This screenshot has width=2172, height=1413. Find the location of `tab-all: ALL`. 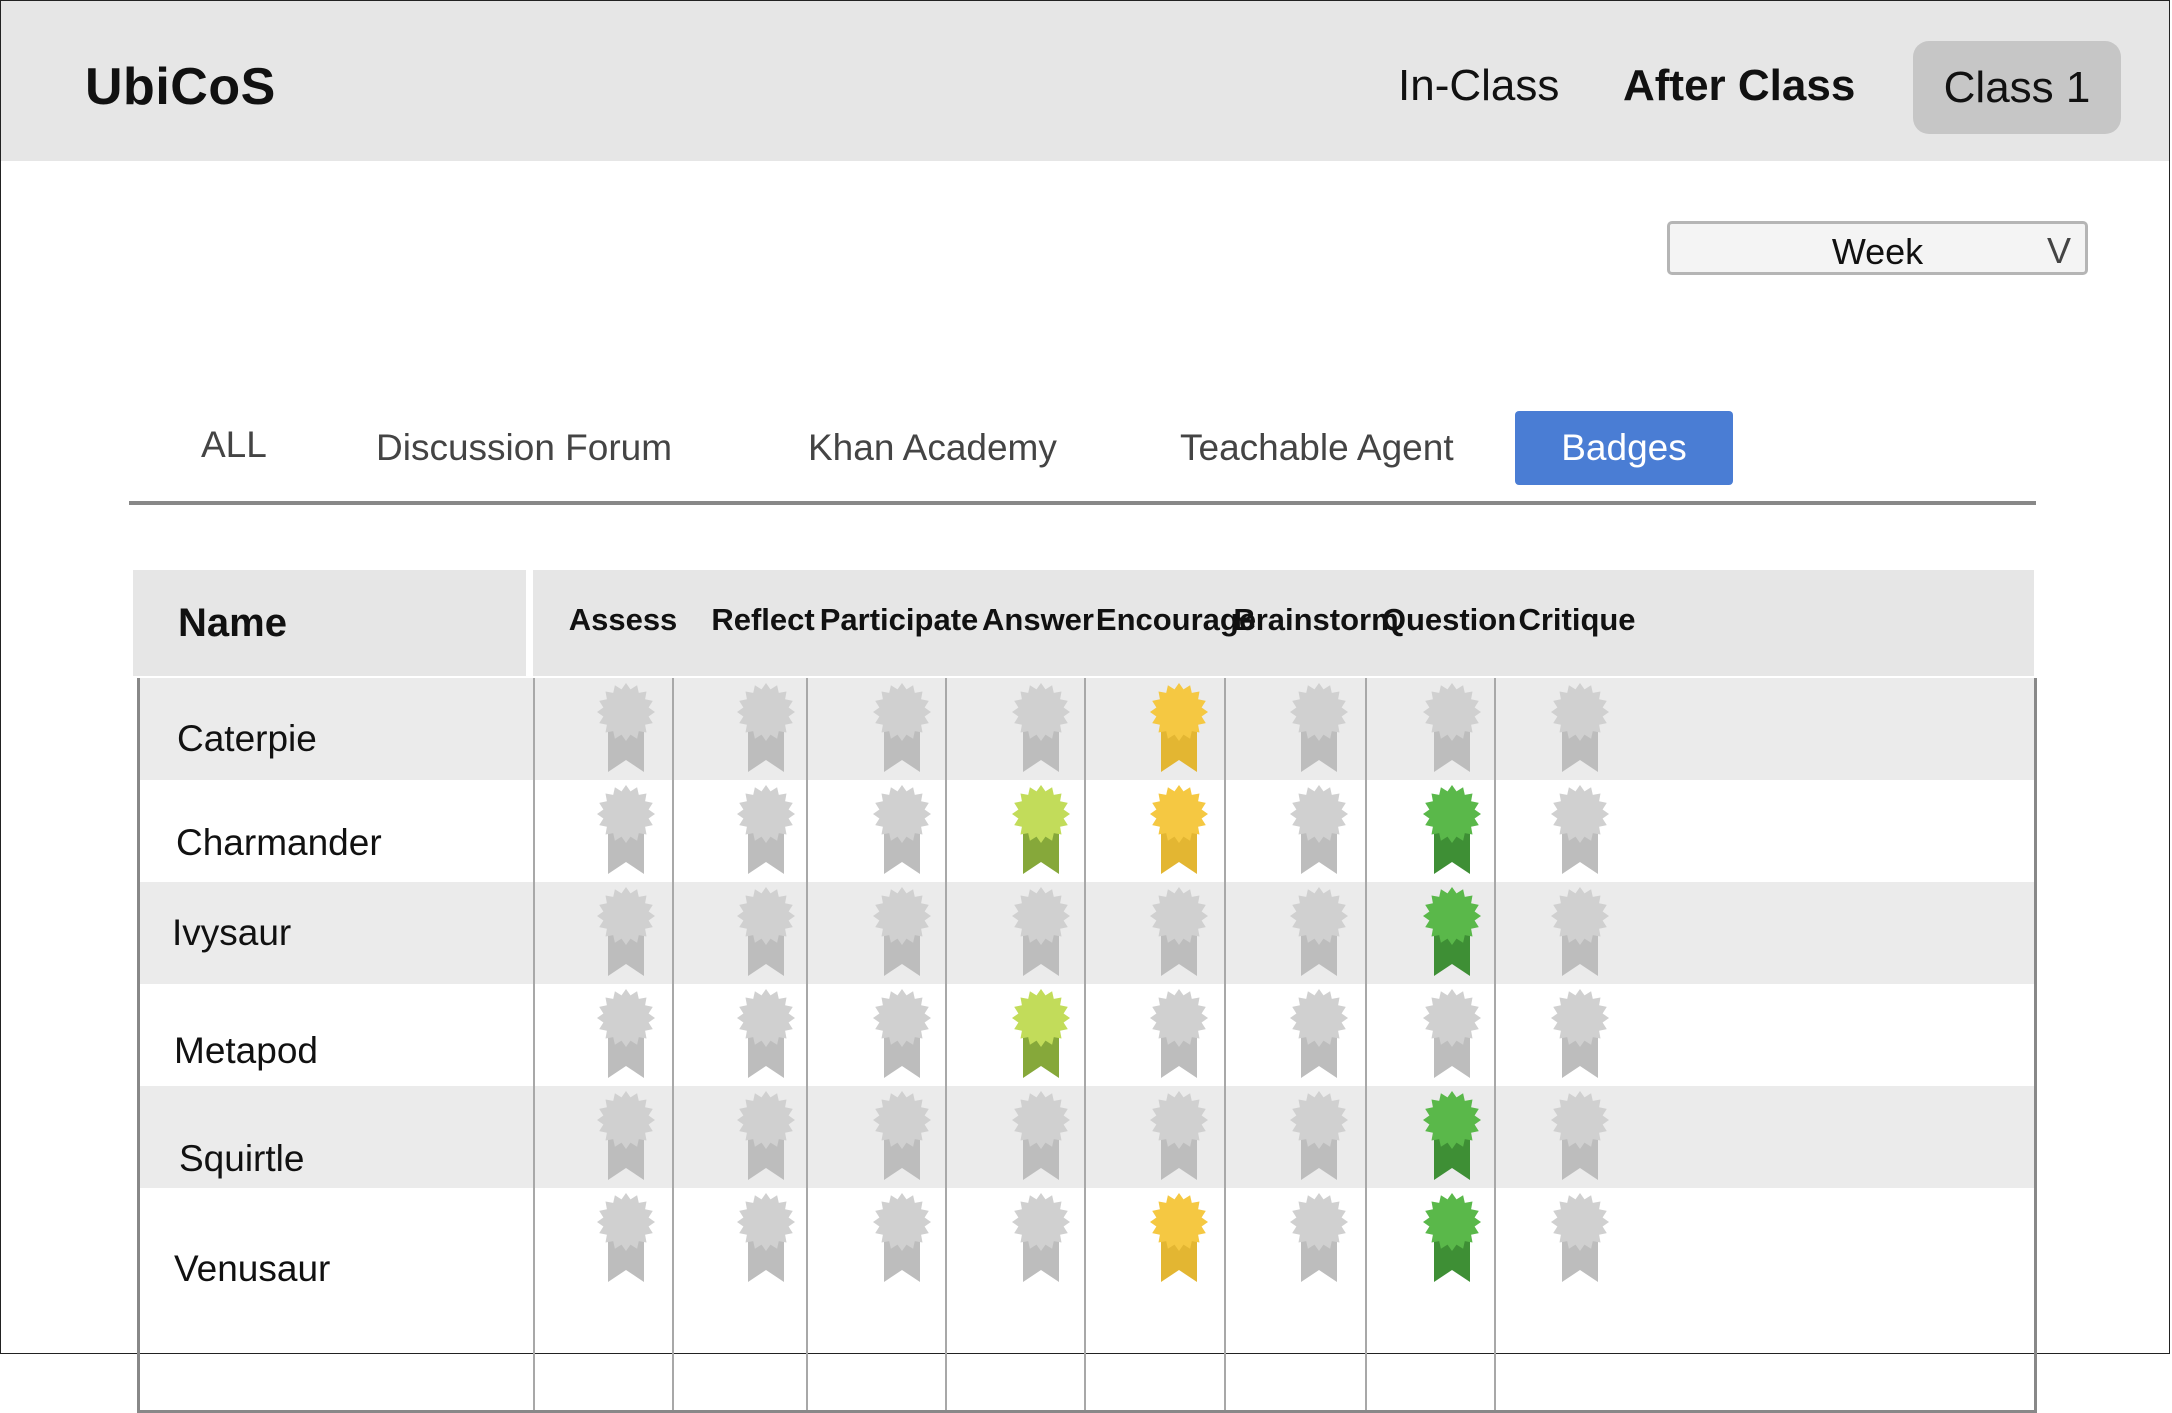

tab-all: ALL is located at coordinates (234, 445).